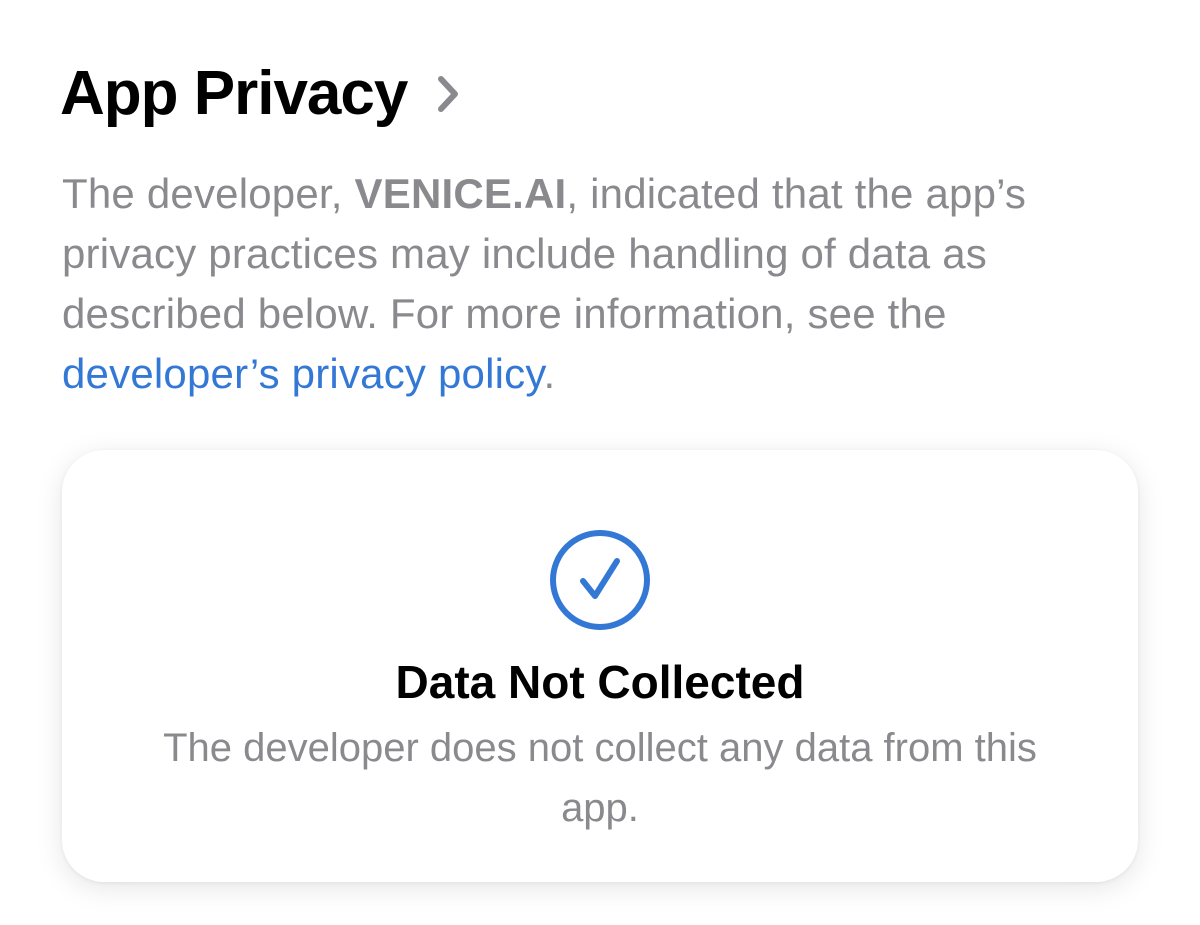 This screenshot has width=1200, height=925. I want to click on card-title: Data Not Collected, so click(600, 682).